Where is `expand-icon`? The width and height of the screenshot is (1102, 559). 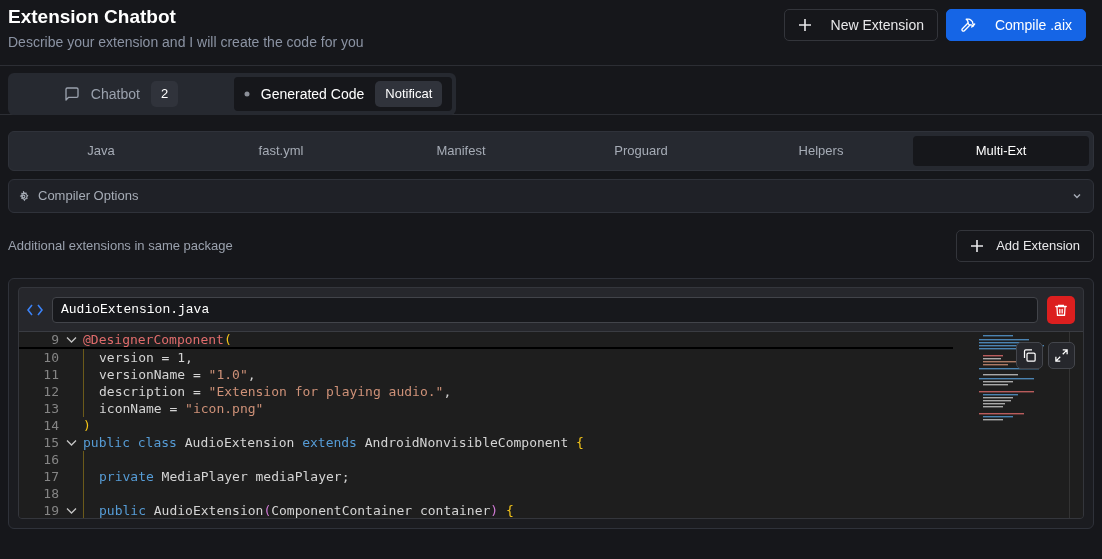 expand-icon is located at coordinates (1061, 355).